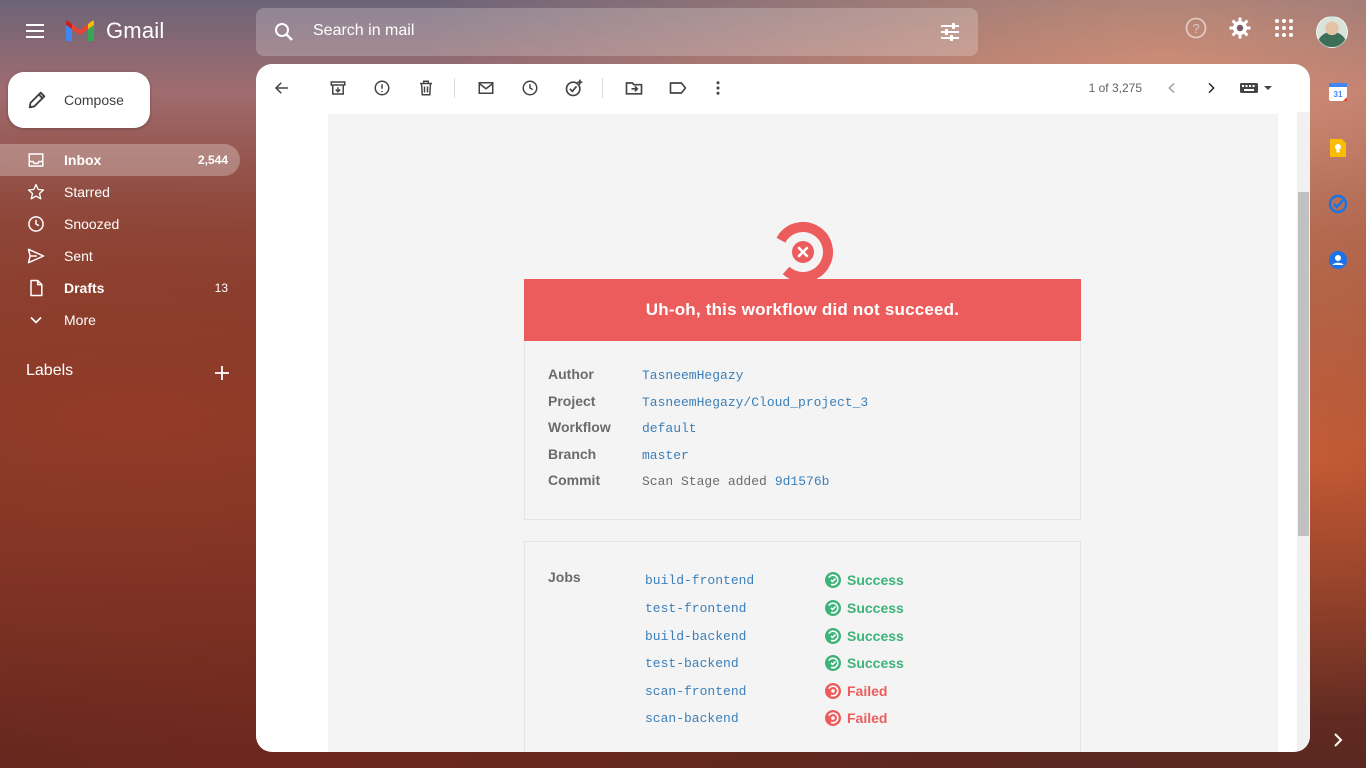  What do you see at coordinates (735, 691) in the screenshot?
I see `job-name-link: scan-frontend` at bounding box center [735, 691].